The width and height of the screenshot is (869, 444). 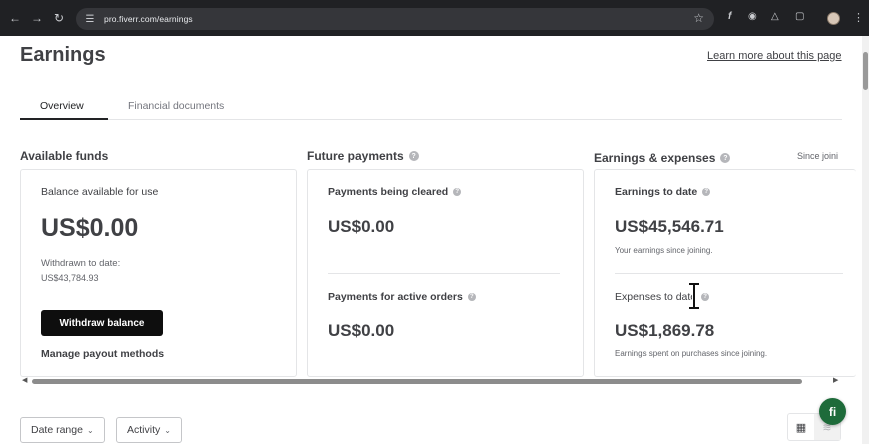 What do you see at coordinates (655, 158) in the screenshot?
I see `earnings-expenses-title-text: Earnings & expenses` at bounding box center [655, 158].